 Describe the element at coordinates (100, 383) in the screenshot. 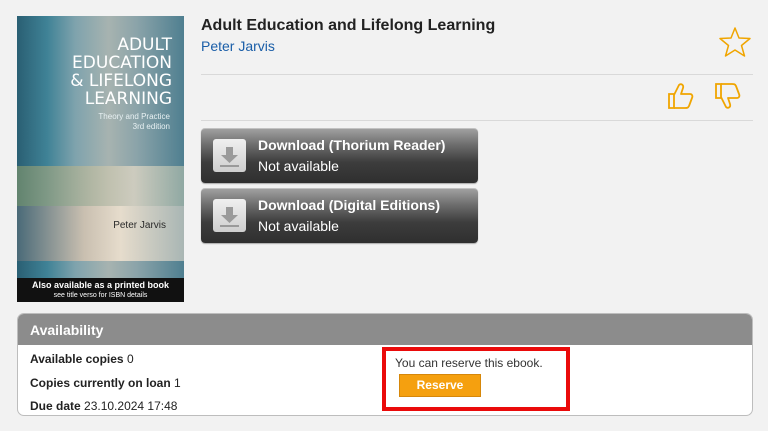

I see `on-loan-label: Copies currently on loan` at that location.